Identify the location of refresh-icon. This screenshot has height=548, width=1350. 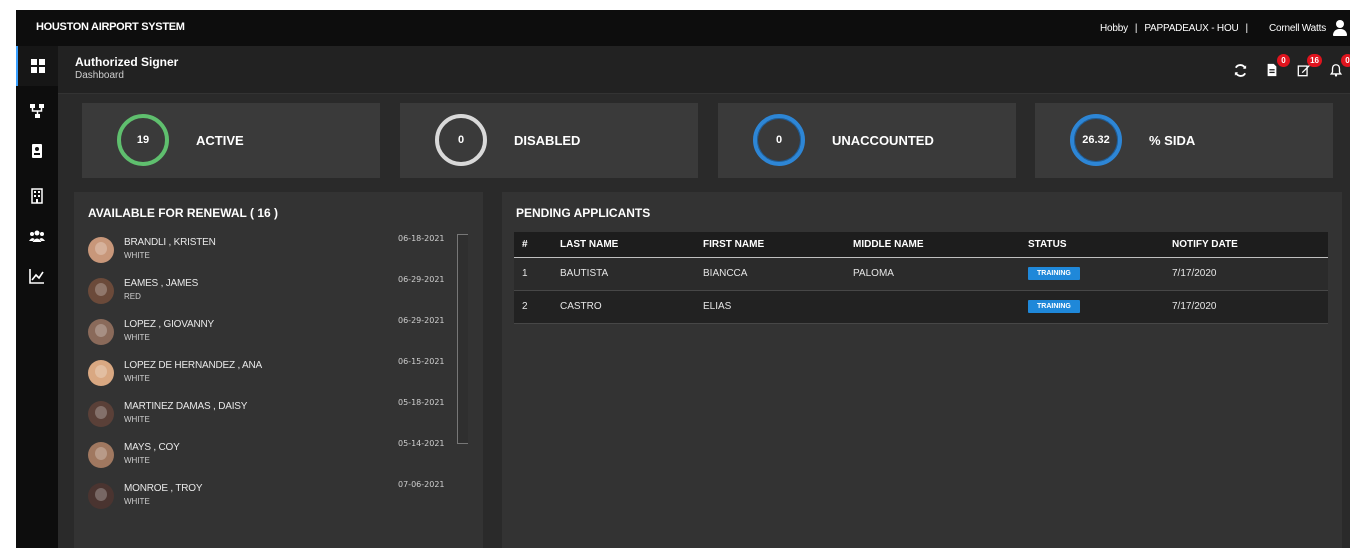
(1240, 70).